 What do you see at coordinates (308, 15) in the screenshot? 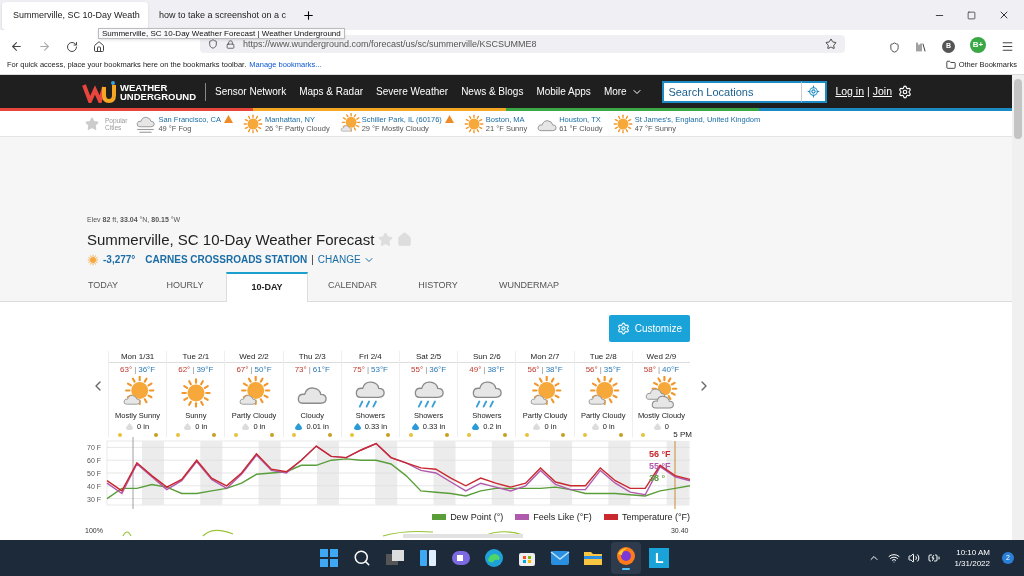
I see `new-tab-icon` at bounding box center [308, 15].